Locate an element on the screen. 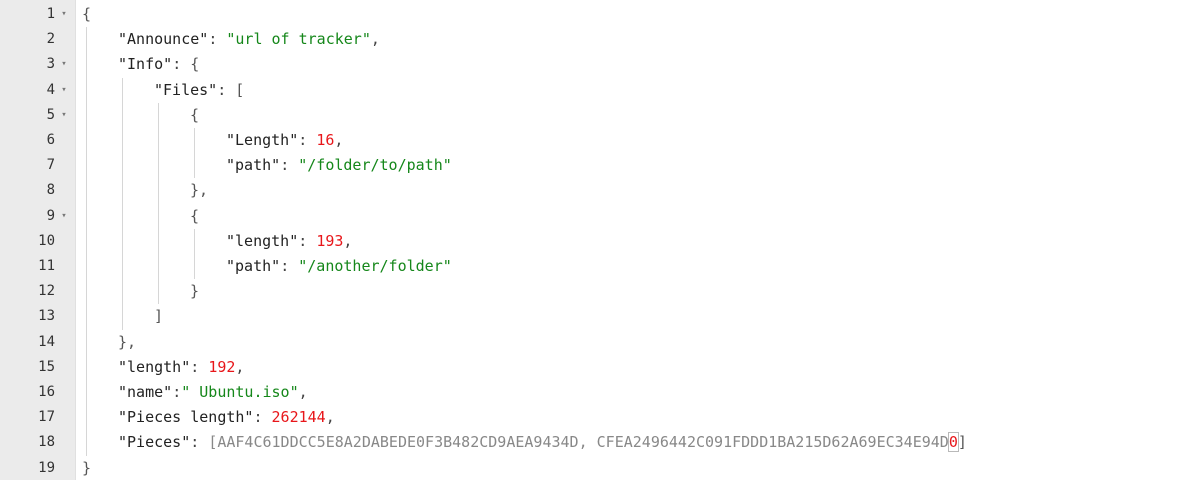 This screenshot has height=480, width=1198. code-line: 7 "path": "/folder/to/path" is located at coordinates (599, 165).